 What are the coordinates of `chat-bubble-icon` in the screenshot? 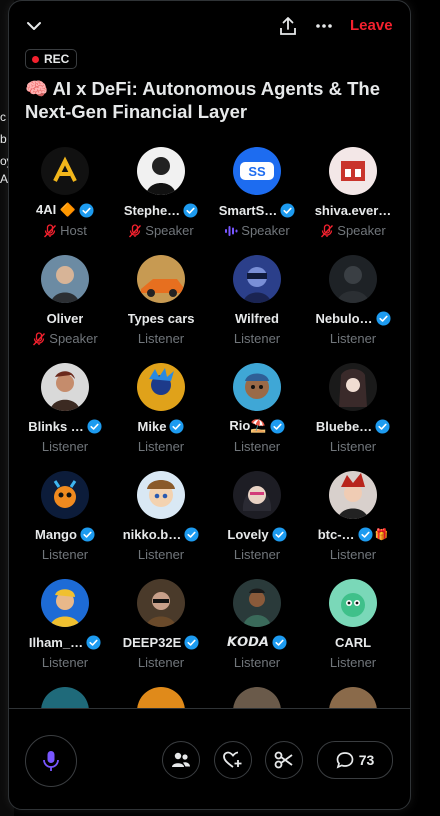 It's located at (345, 760).